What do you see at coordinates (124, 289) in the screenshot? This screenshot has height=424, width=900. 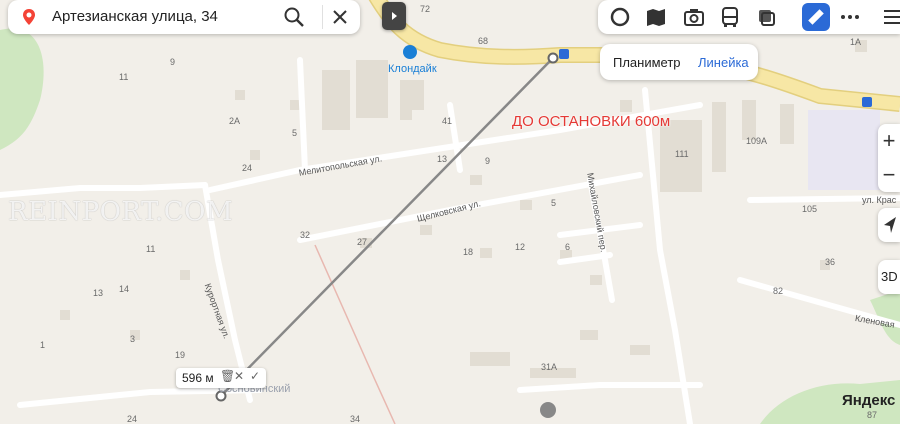 I see `house-number: 14` at bounding box center [124, 289].